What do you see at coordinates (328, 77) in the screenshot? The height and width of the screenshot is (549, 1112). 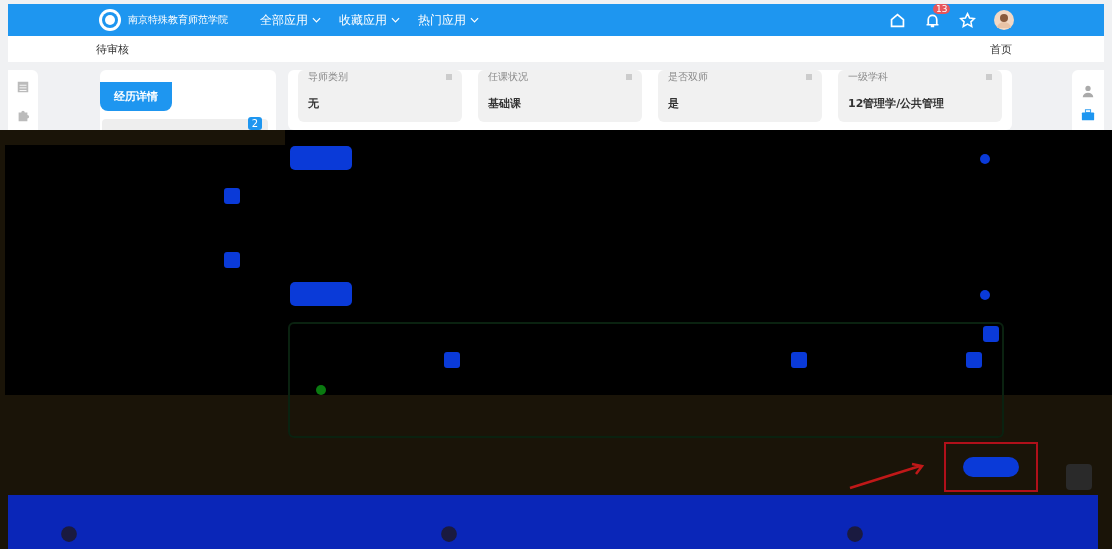 I see `field-label: 导师类别` at bounding box center [328, 77].